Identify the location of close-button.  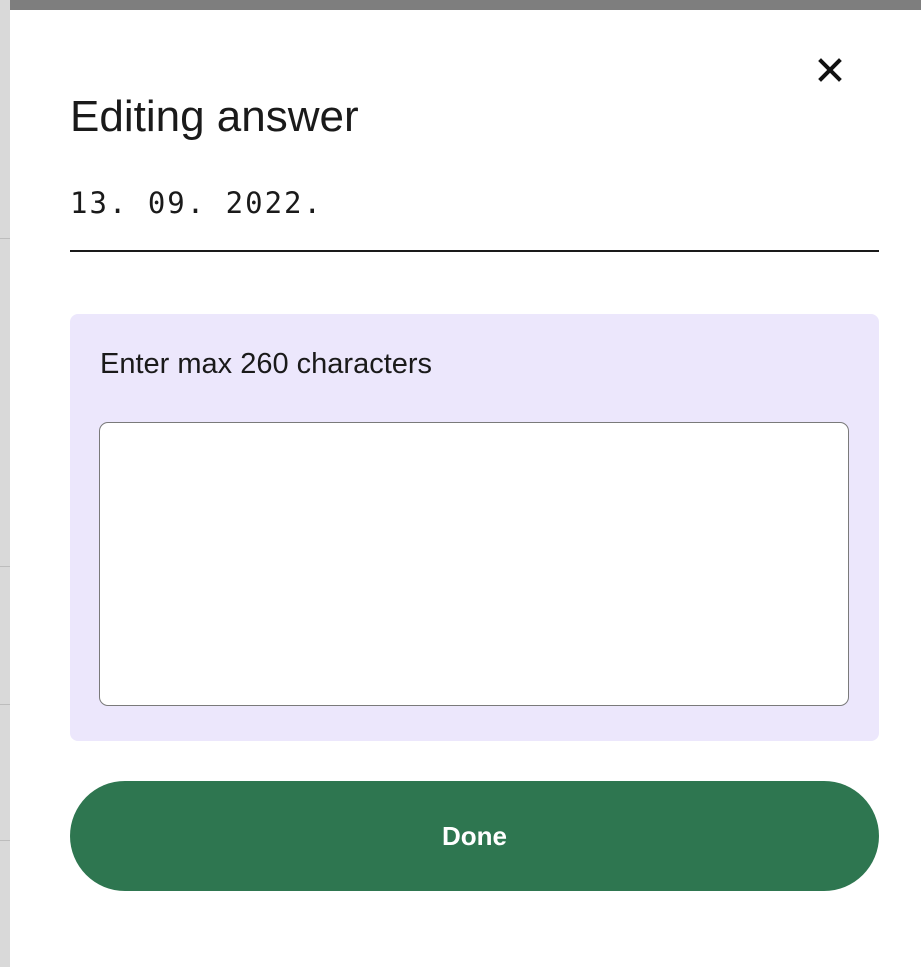
(830, 70).